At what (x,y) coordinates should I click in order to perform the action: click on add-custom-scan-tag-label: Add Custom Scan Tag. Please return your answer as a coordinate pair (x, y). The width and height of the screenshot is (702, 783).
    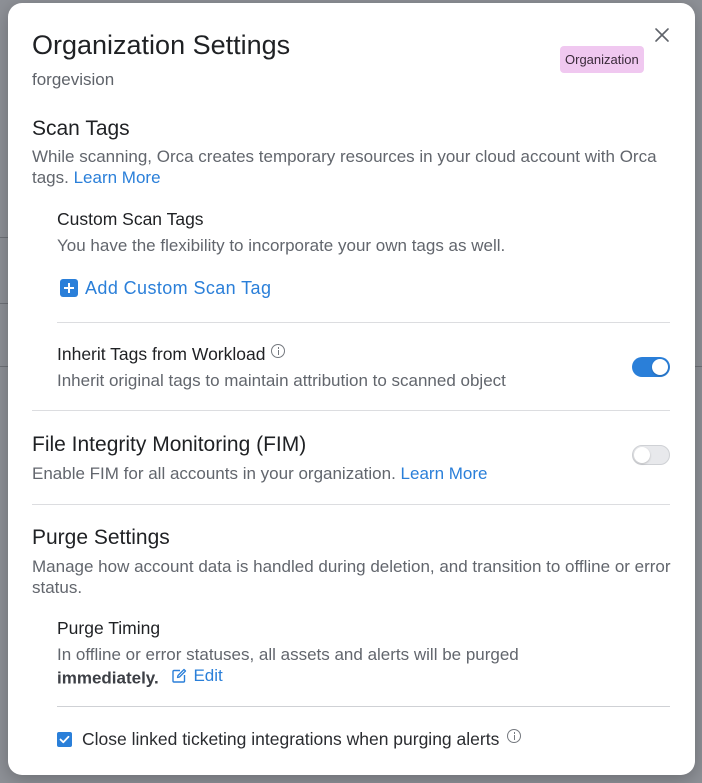
    Looking at the image, I should click on (178, 287).